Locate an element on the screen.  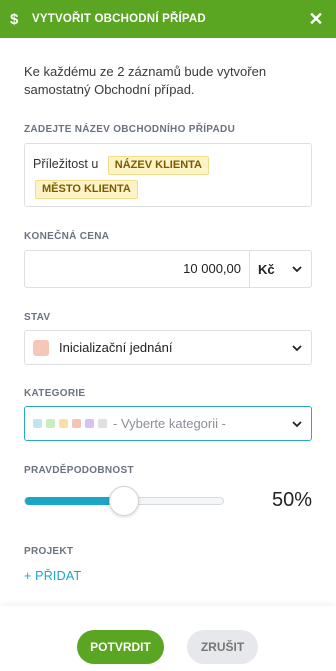
probability-field-label: PRAVDĚPODOBNOST is located at coordinates (79, 470).